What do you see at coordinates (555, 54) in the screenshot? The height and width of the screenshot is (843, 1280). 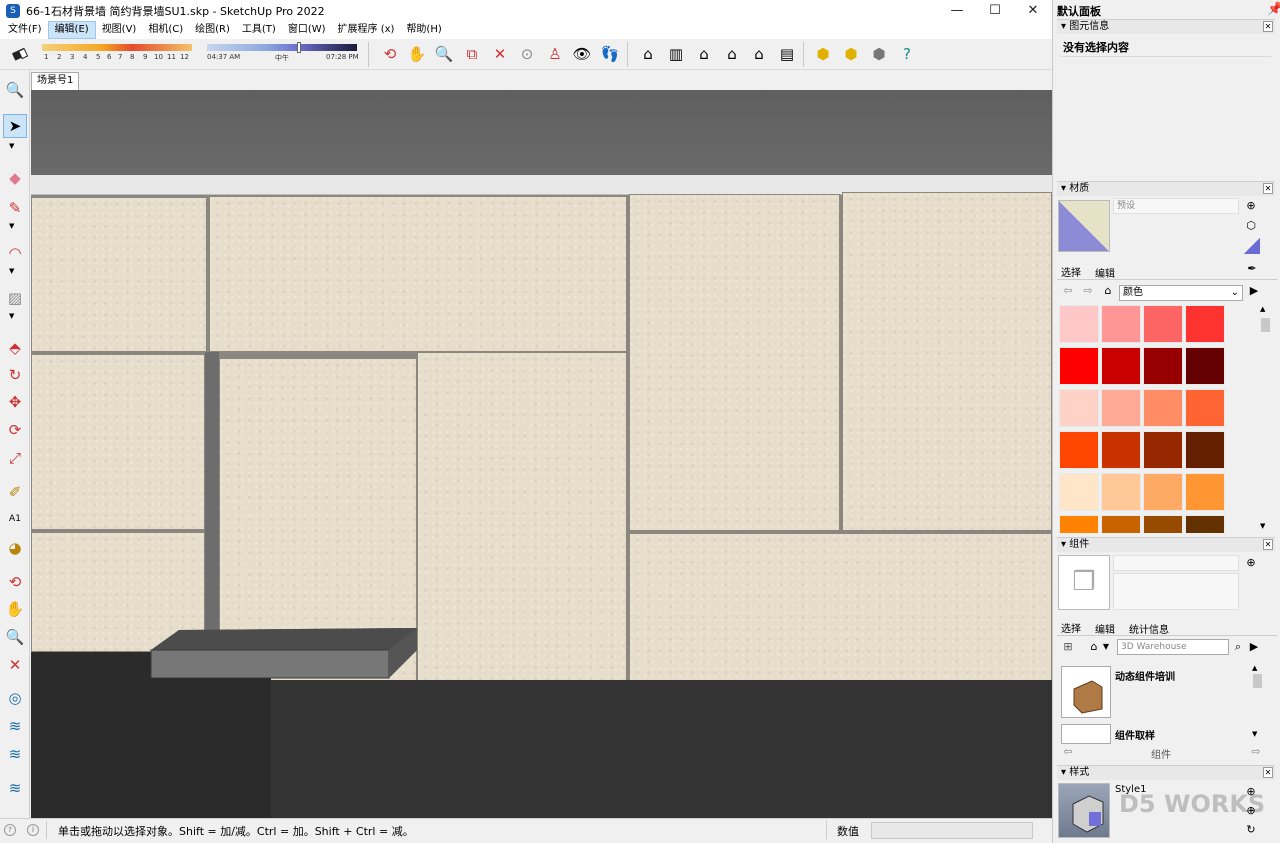 I see `position-camera-icon: ♙` at bounding box center [555, 54].